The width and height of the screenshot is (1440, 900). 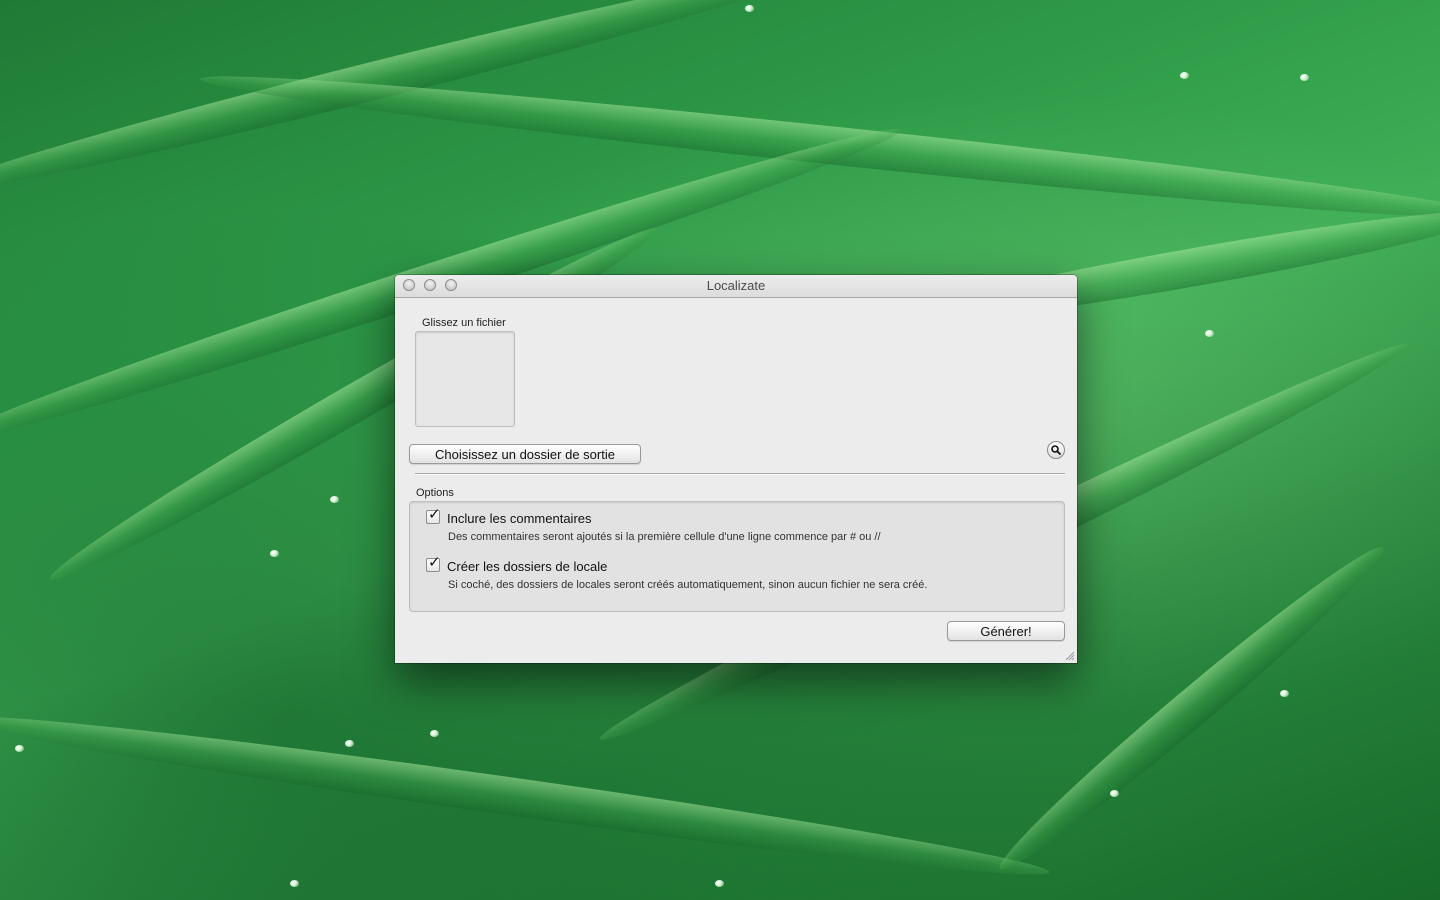 I want to click on create-locale-folders-checkbox: ✓, so click(x=433, y=563).